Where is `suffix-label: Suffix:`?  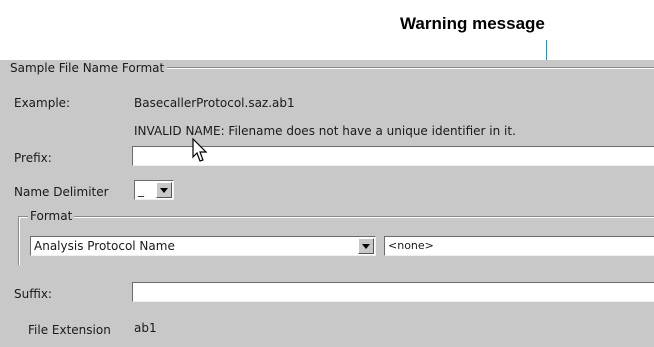
suffix-label: Suffix: is located at coordinates (33, 294).